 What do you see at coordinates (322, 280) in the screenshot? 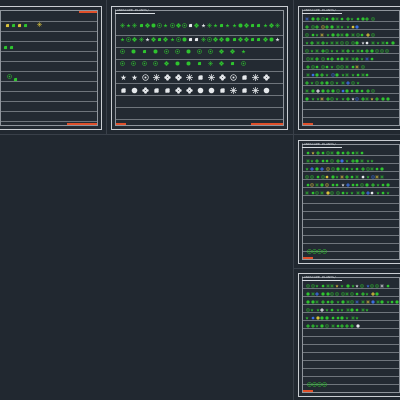
I see `title-underline` at bounding box center [322, 280].